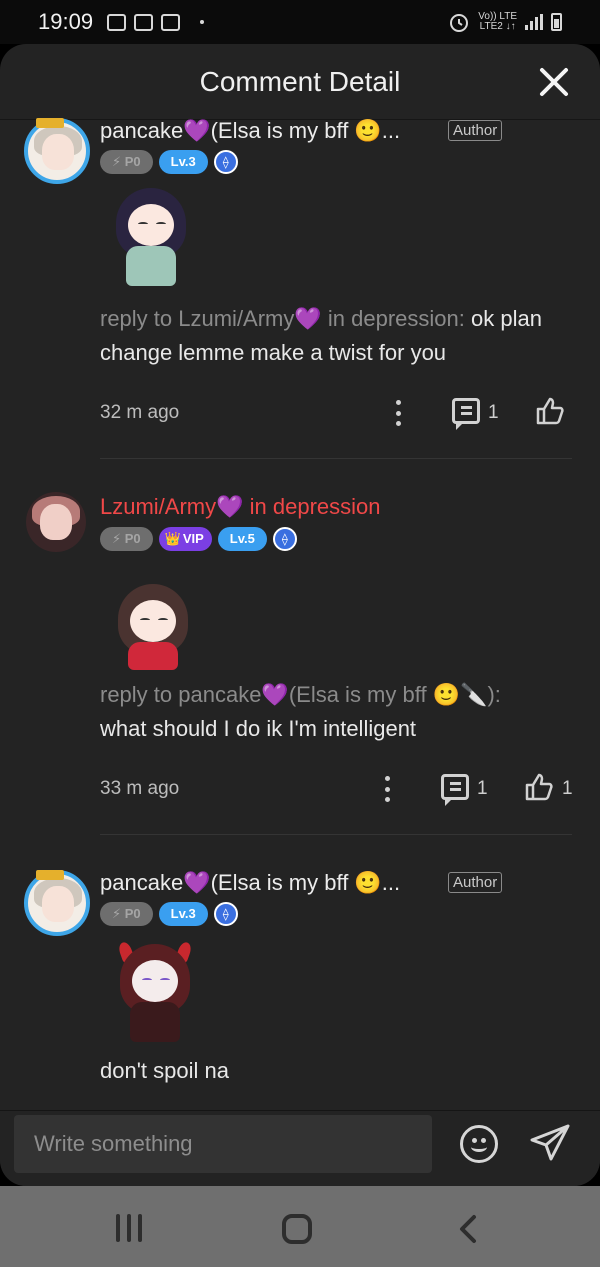 The image size is (600, 1267). What do you see at coordinates (297, 1229) in the screenshot?
I see `home-icon` at bounding box center [297, 1229].